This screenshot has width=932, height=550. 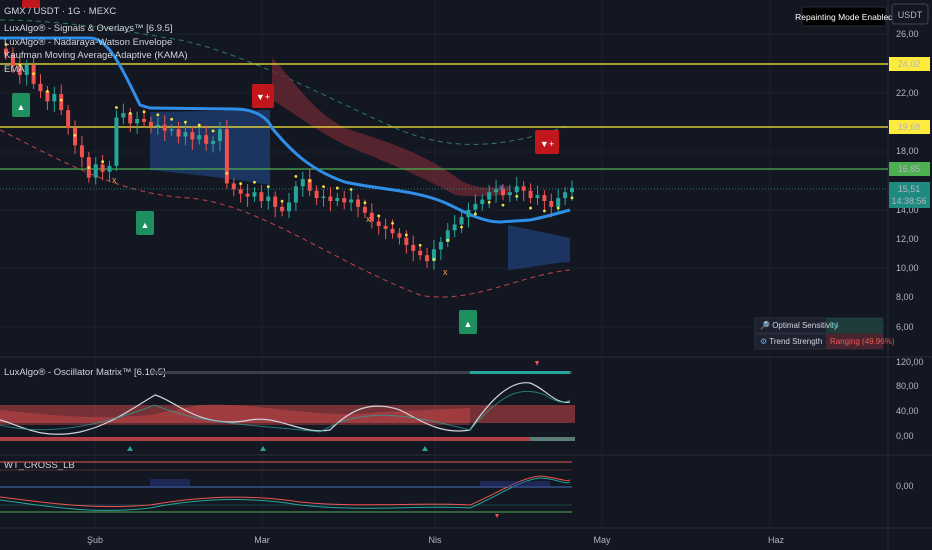 I want to click on legend-indicator-3: Kaufman Moving Average Adaptive (KAMA), so click(x=96, y=55).